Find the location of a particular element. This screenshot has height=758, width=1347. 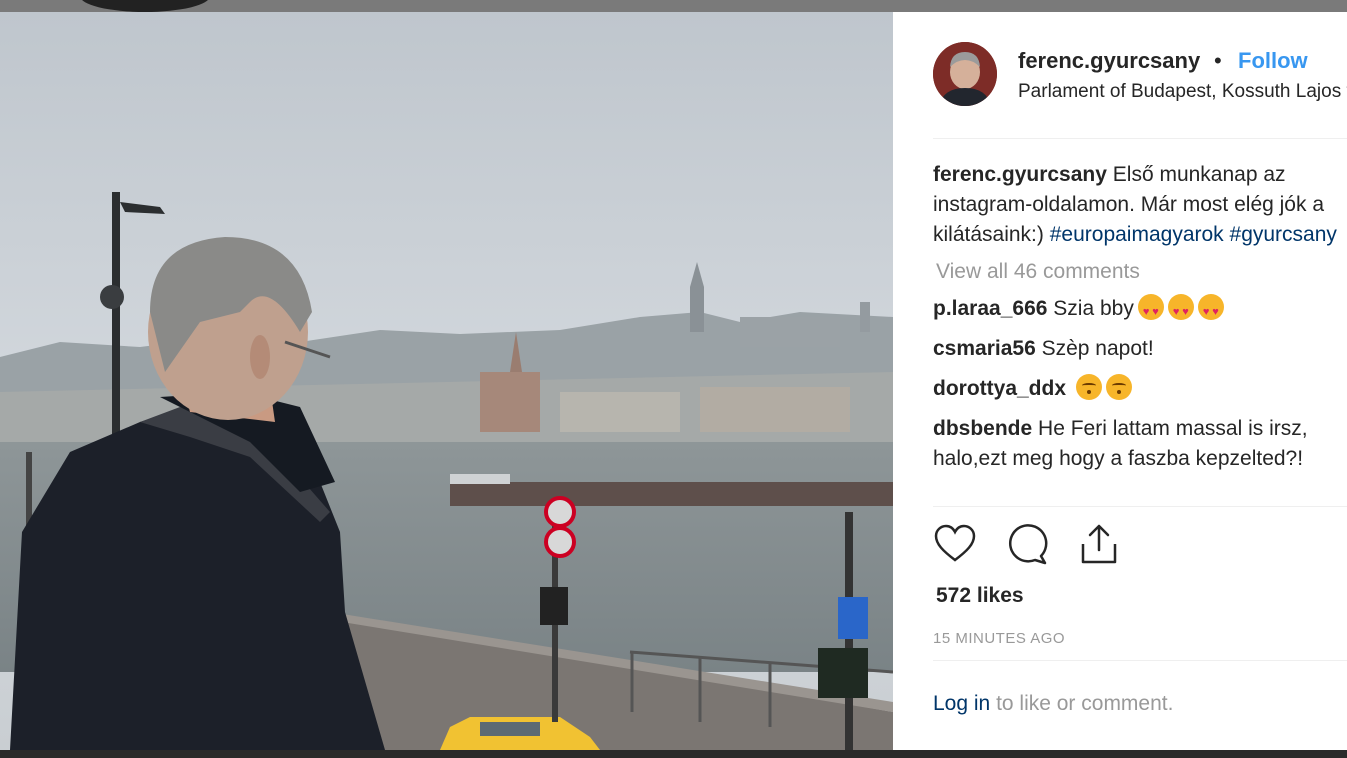

comment-button is located at coordinates (1027, 544).